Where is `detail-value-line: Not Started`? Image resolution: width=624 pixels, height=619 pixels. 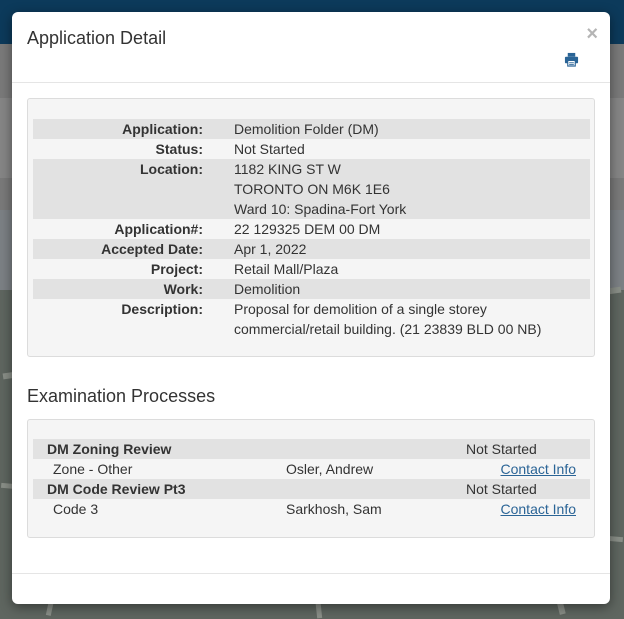 detail-value-line: Not Started is located at coordinates (269, 149).